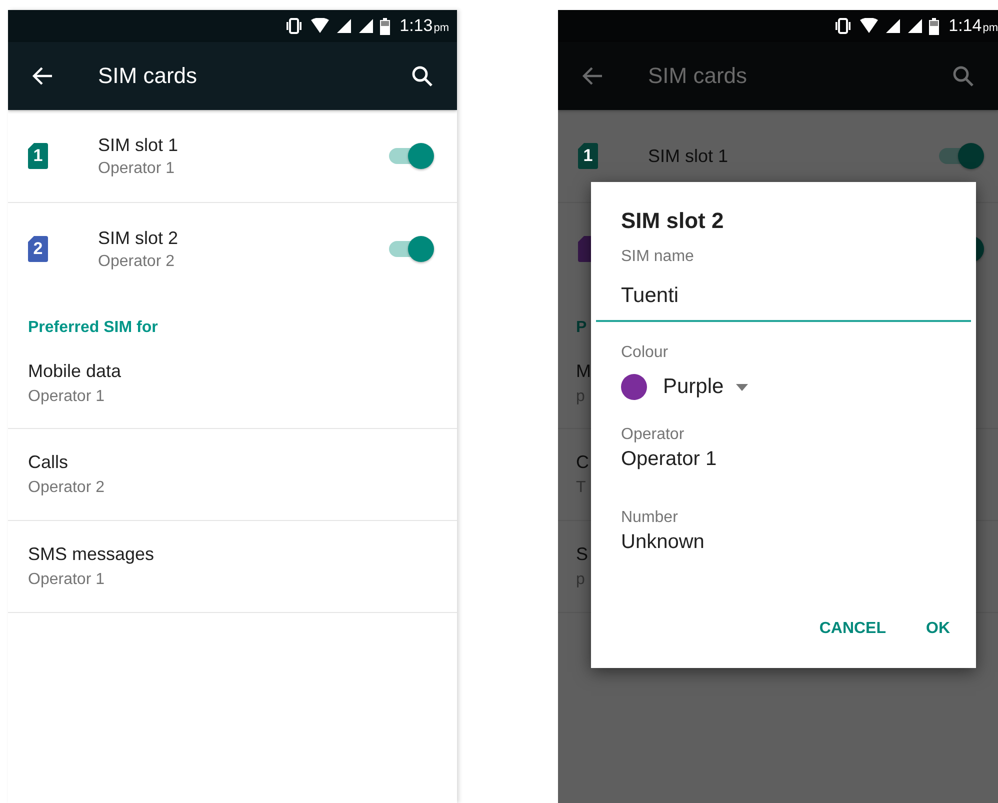 This screenshot has height=803, width=998. Describe the element at coordinates (965, 26) in the screenshot. I see `clock-time: 1:14` at that location.